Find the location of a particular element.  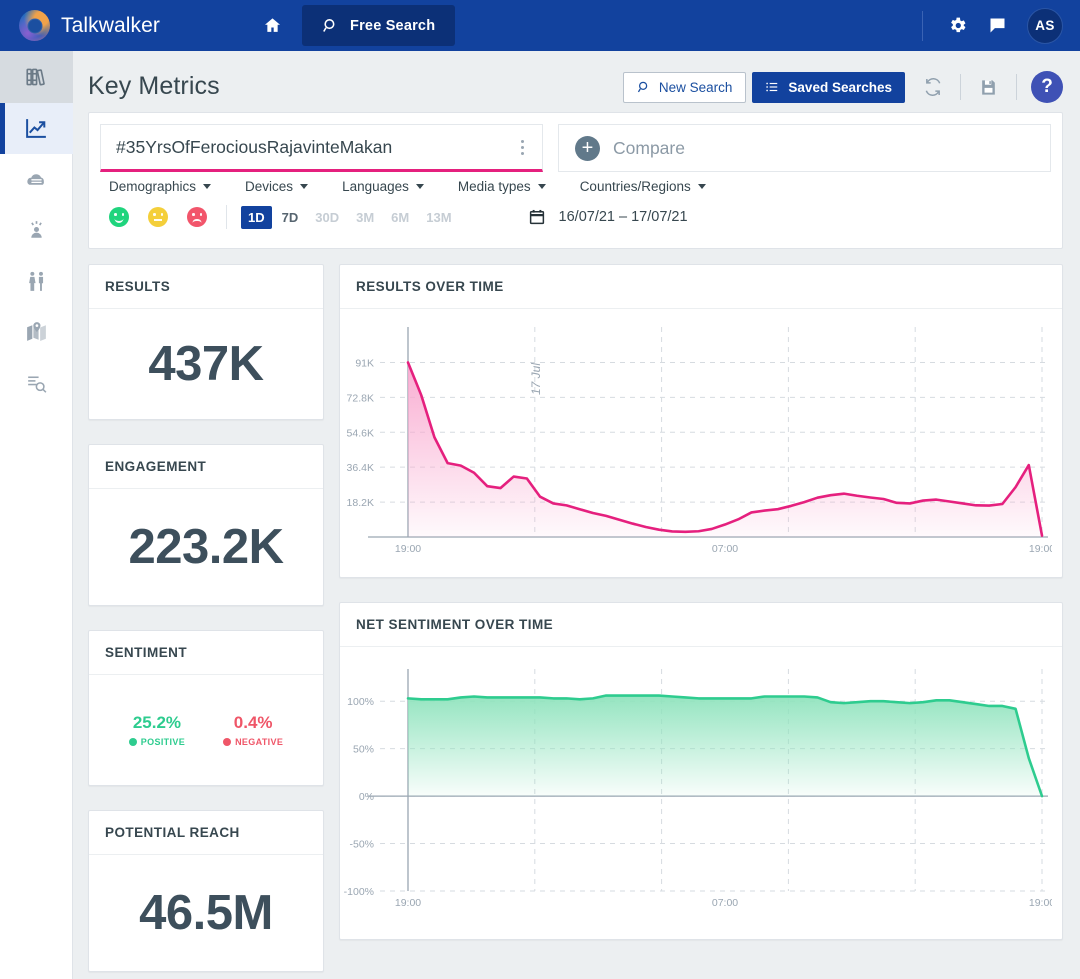

svg-text: 07:00 is located at coordinates (725, 549).